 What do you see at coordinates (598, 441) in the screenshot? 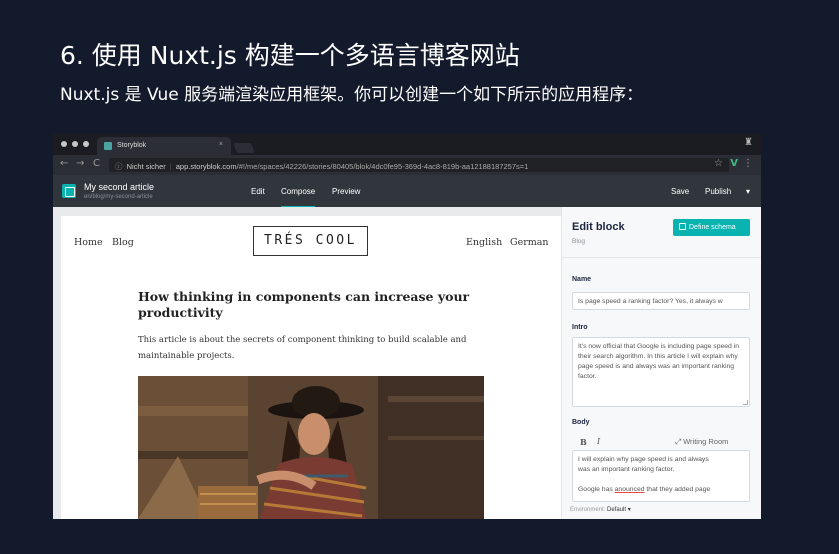
I see `italic-button: I` at bounding box center [598, 441].